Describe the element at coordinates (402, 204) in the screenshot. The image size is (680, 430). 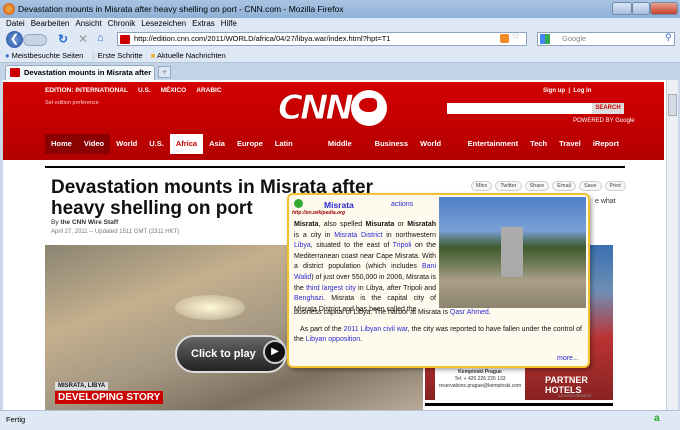
I see `popup-actions: actions` at that location.